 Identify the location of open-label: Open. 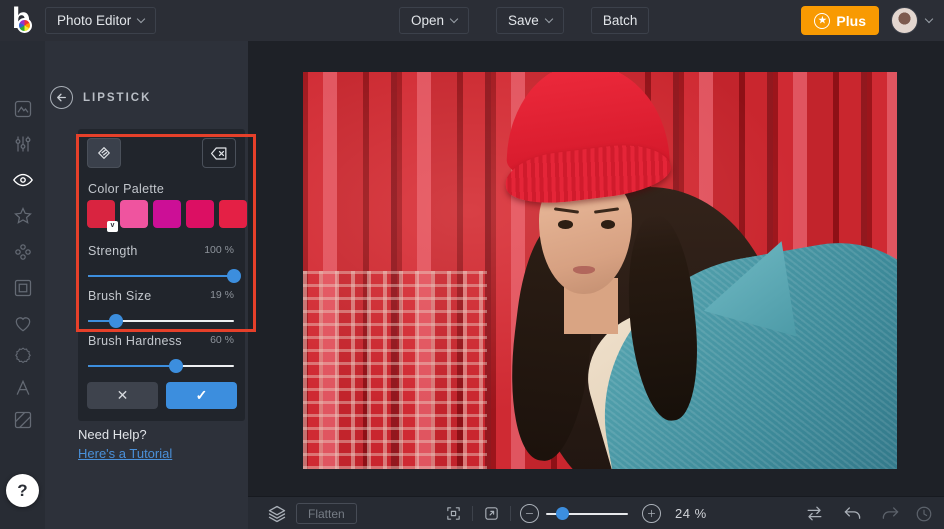
(428, 20).